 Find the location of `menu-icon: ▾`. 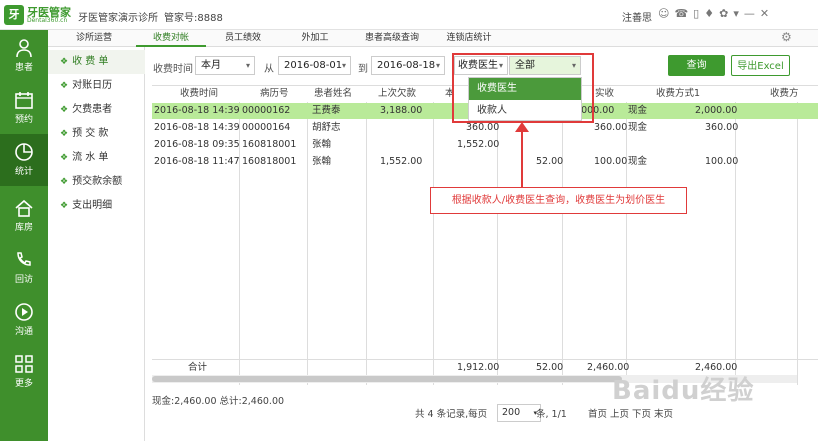

menu-icon: ▾ is located at coordinates (736, 13).